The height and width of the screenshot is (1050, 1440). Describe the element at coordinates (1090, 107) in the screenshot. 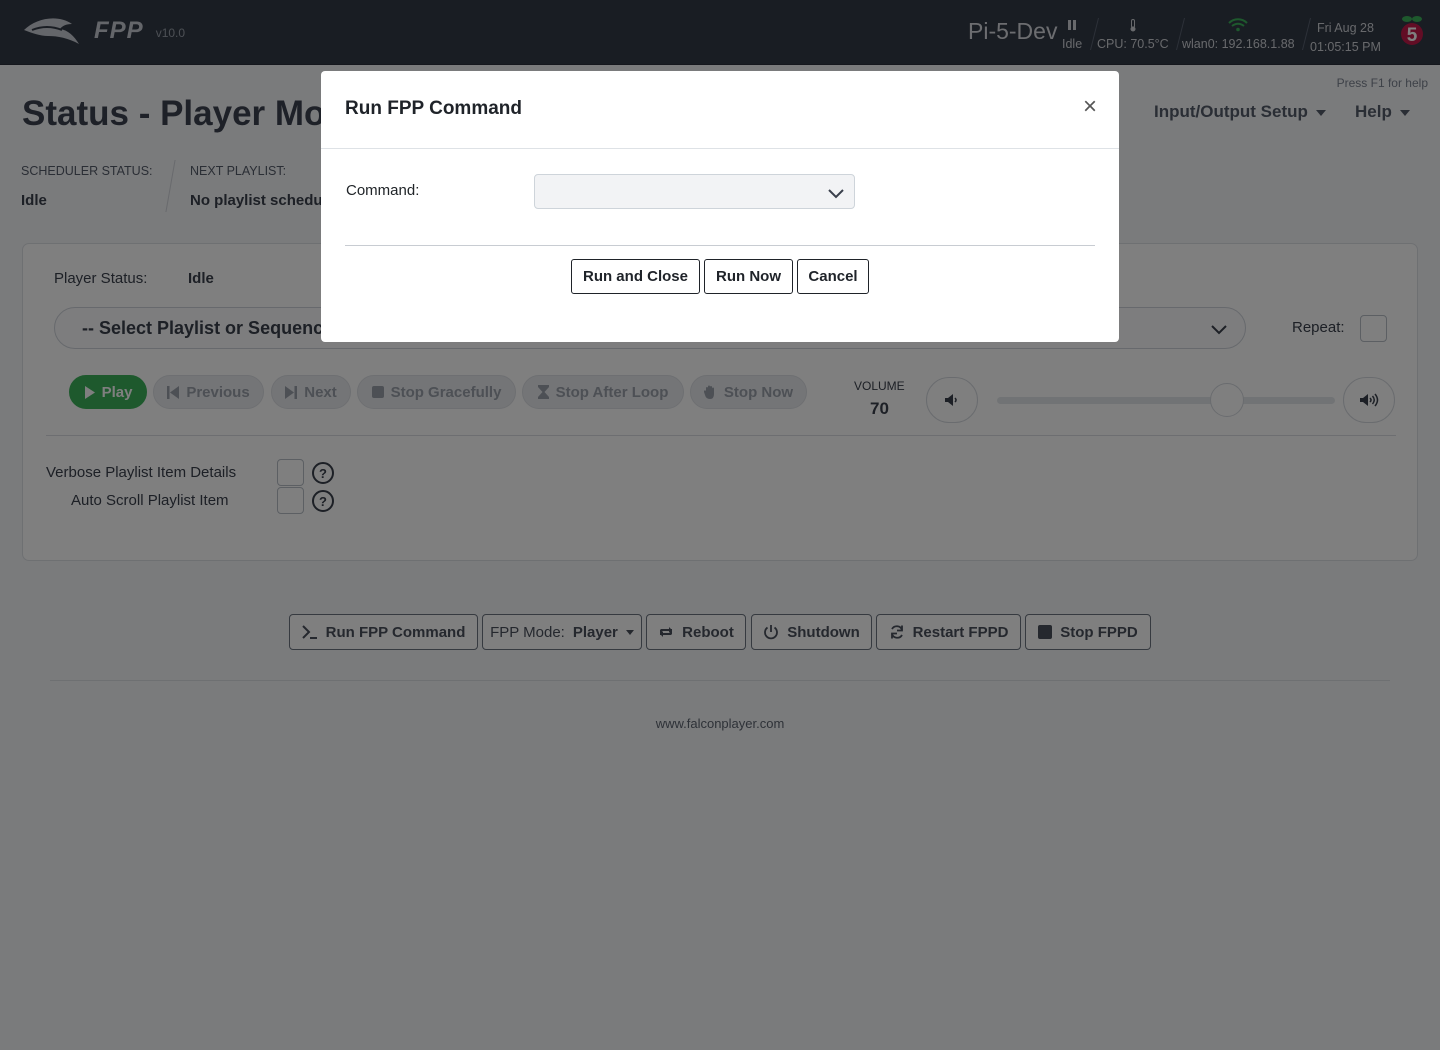

I see `close-icon: ×` at that location.